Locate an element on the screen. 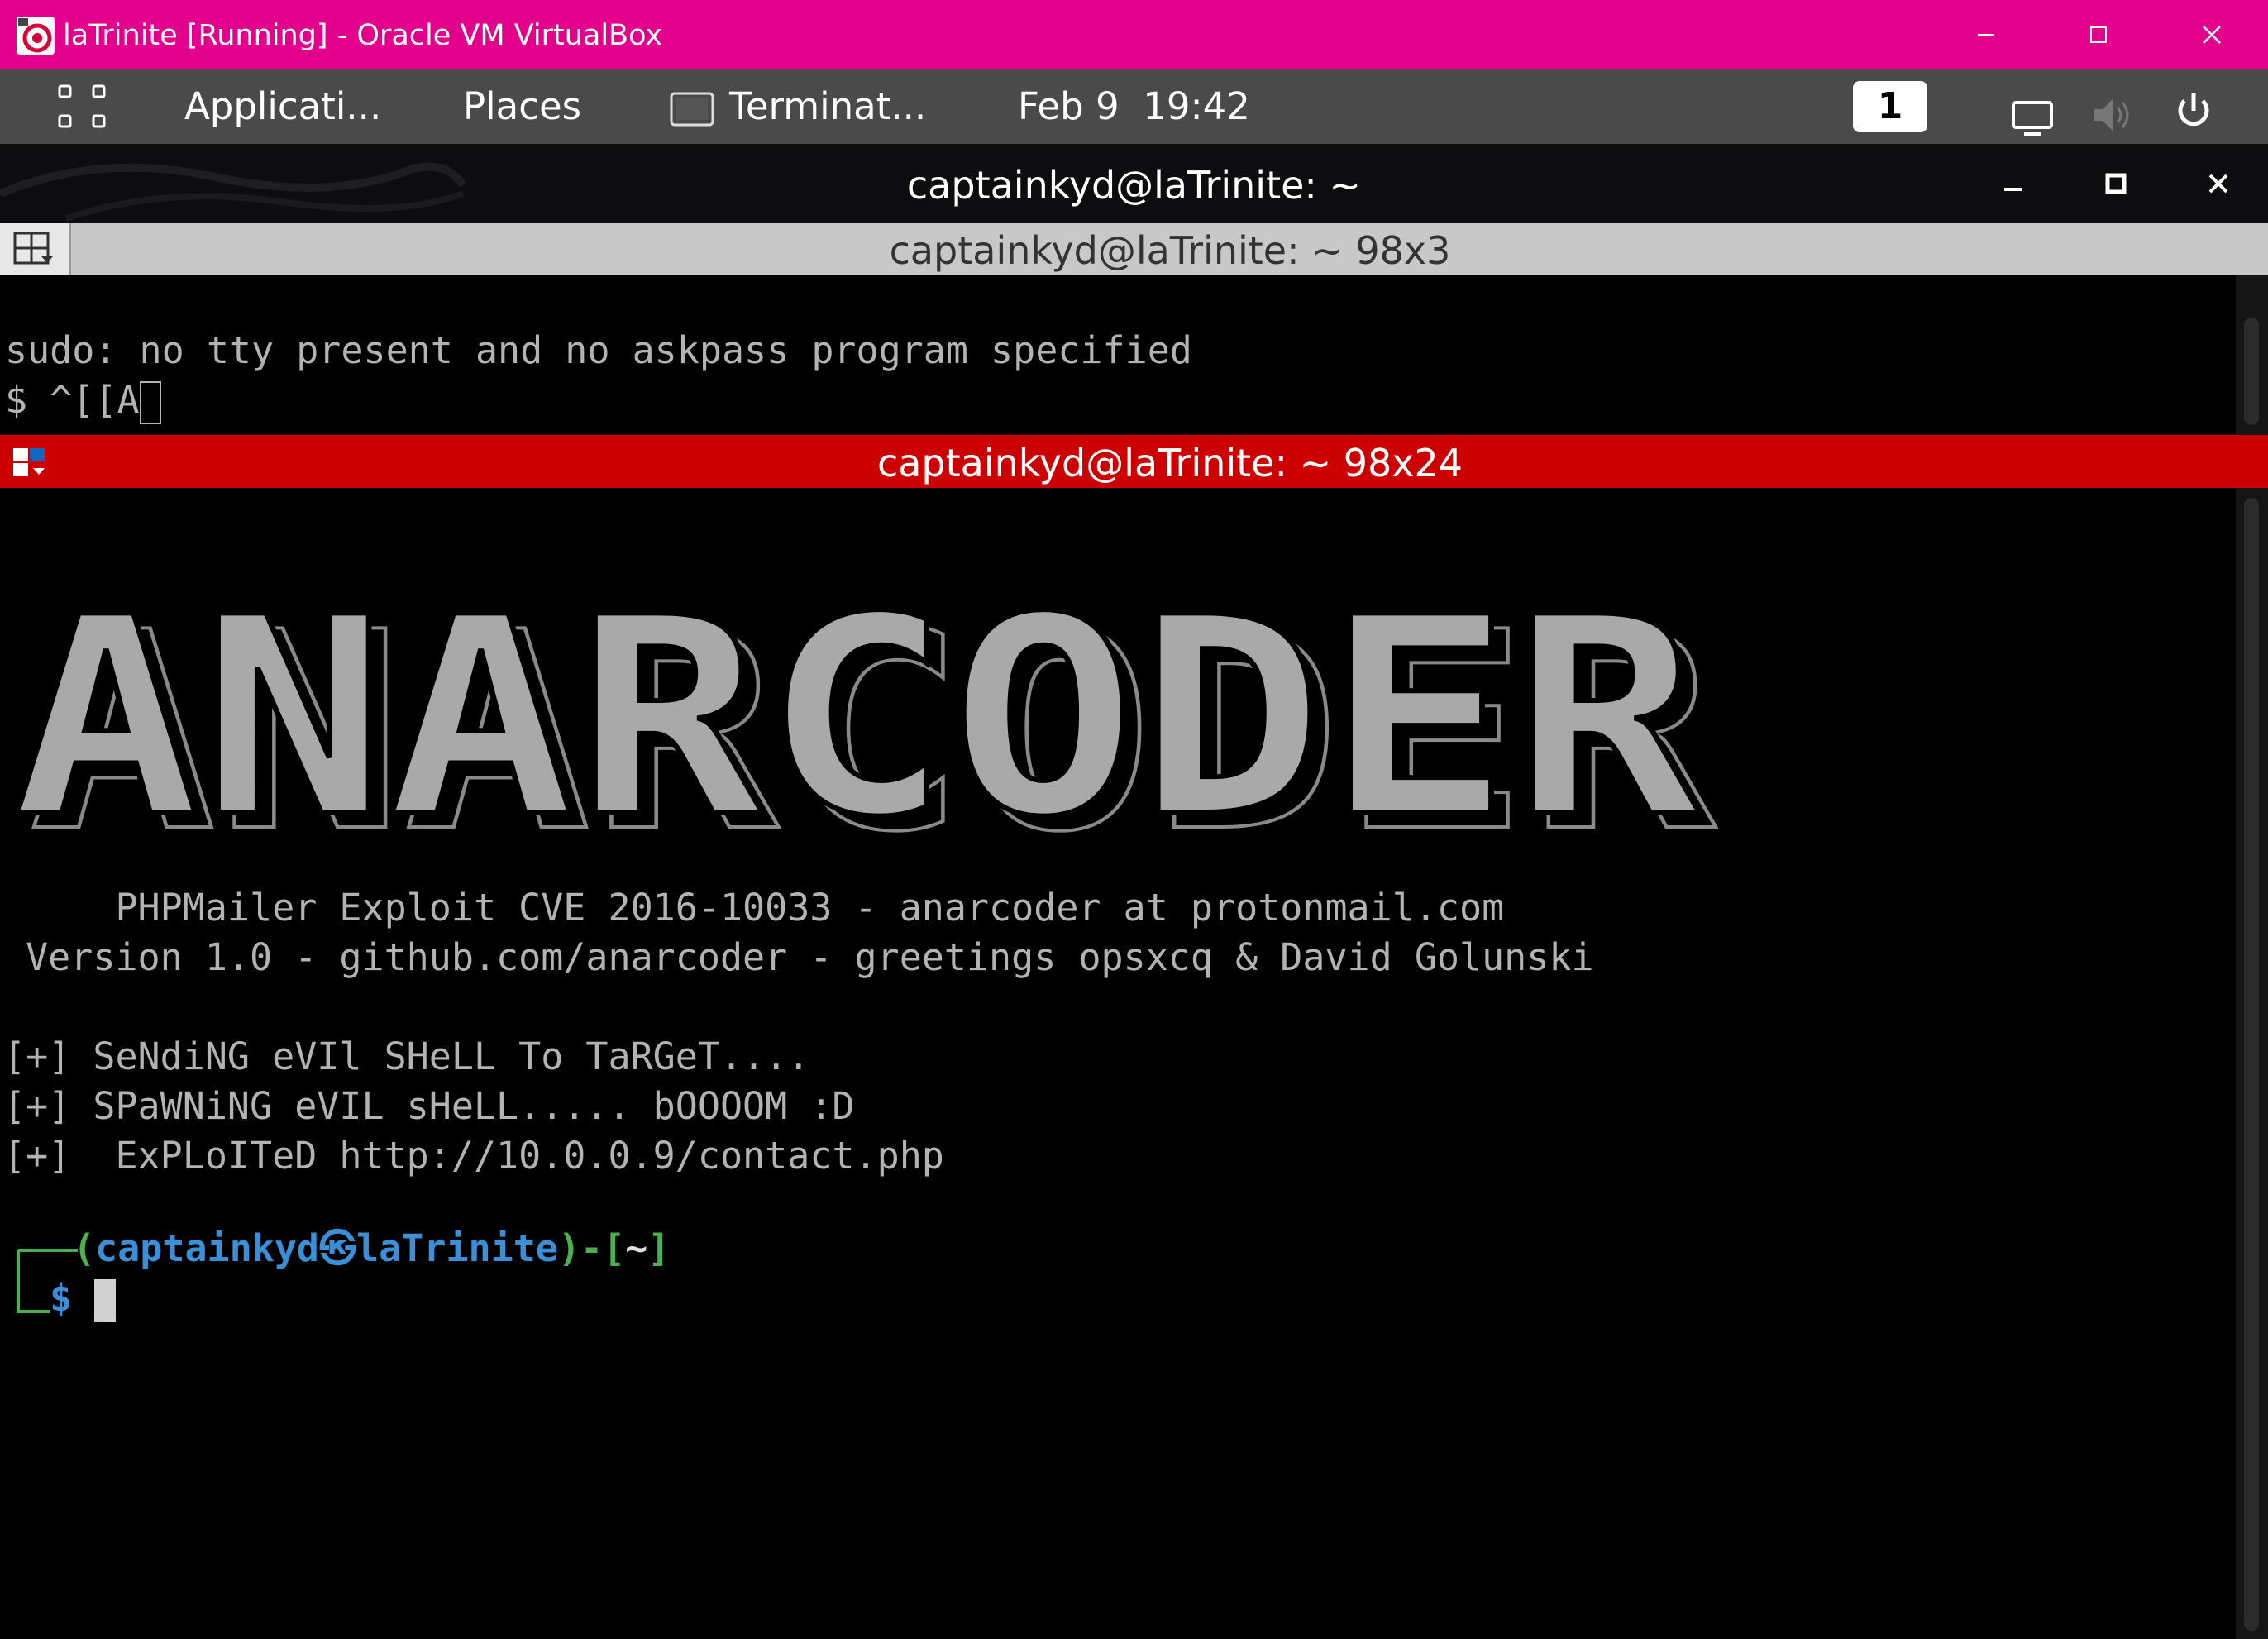  clock: Feb 9 19:42 is located at coordinates (1134, 106).